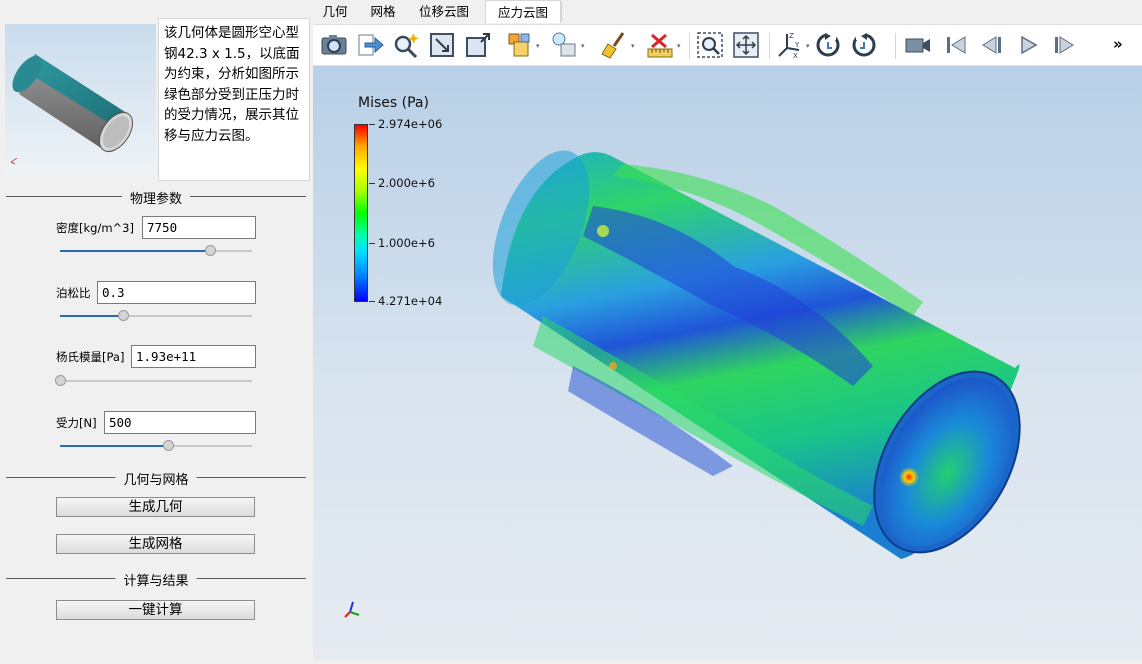 This screenshot has height=664, width=1142. What do you see at coordinates (76, 423) in the screenshot?
I see `force-label: 受力[N]` at bounding box center [76, 423].